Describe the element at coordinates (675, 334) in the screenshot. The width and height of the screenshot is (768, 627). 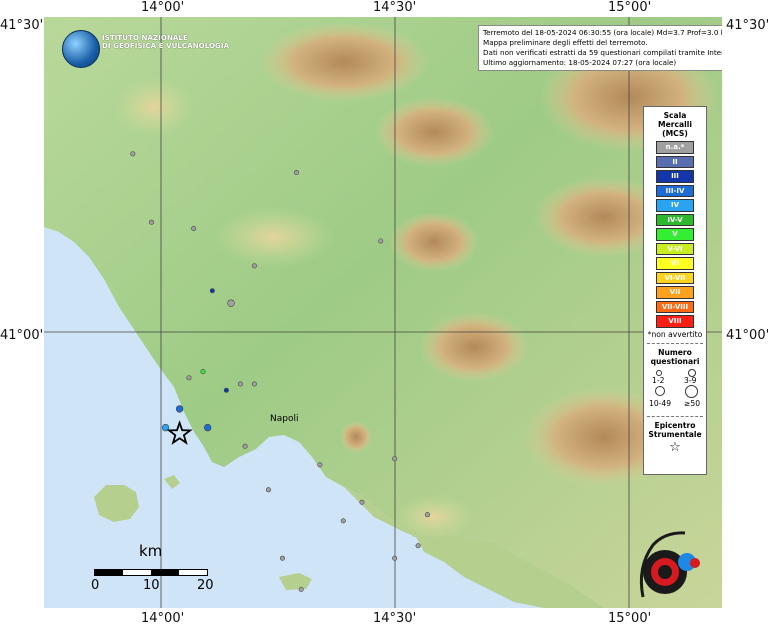
I see `legend-note: *non avvertito` at that location.